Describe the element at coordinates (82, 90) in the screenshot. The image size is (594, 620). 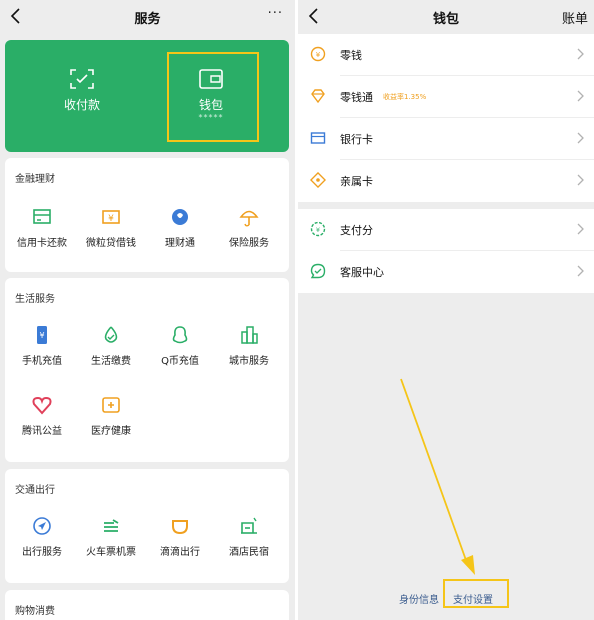
I see `receive-pay-button: 收付款` at that location.